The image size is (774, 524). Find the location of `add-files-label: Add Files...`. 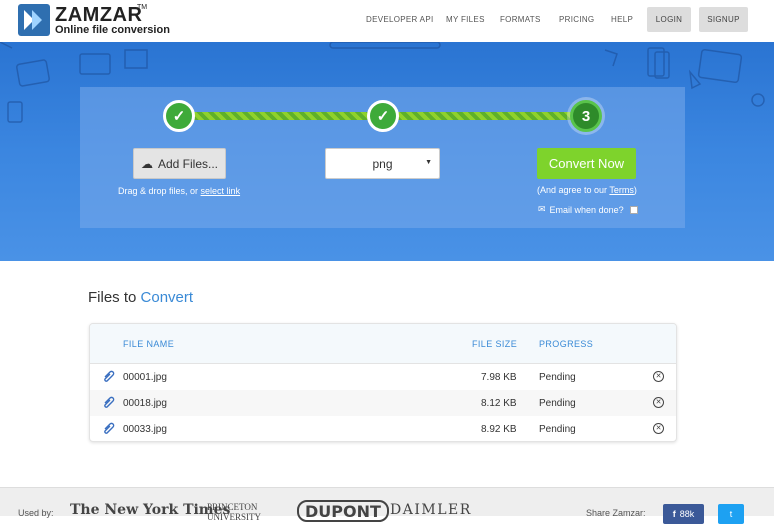

add-files-label: Add Files... is located at coordinates (188, 163).